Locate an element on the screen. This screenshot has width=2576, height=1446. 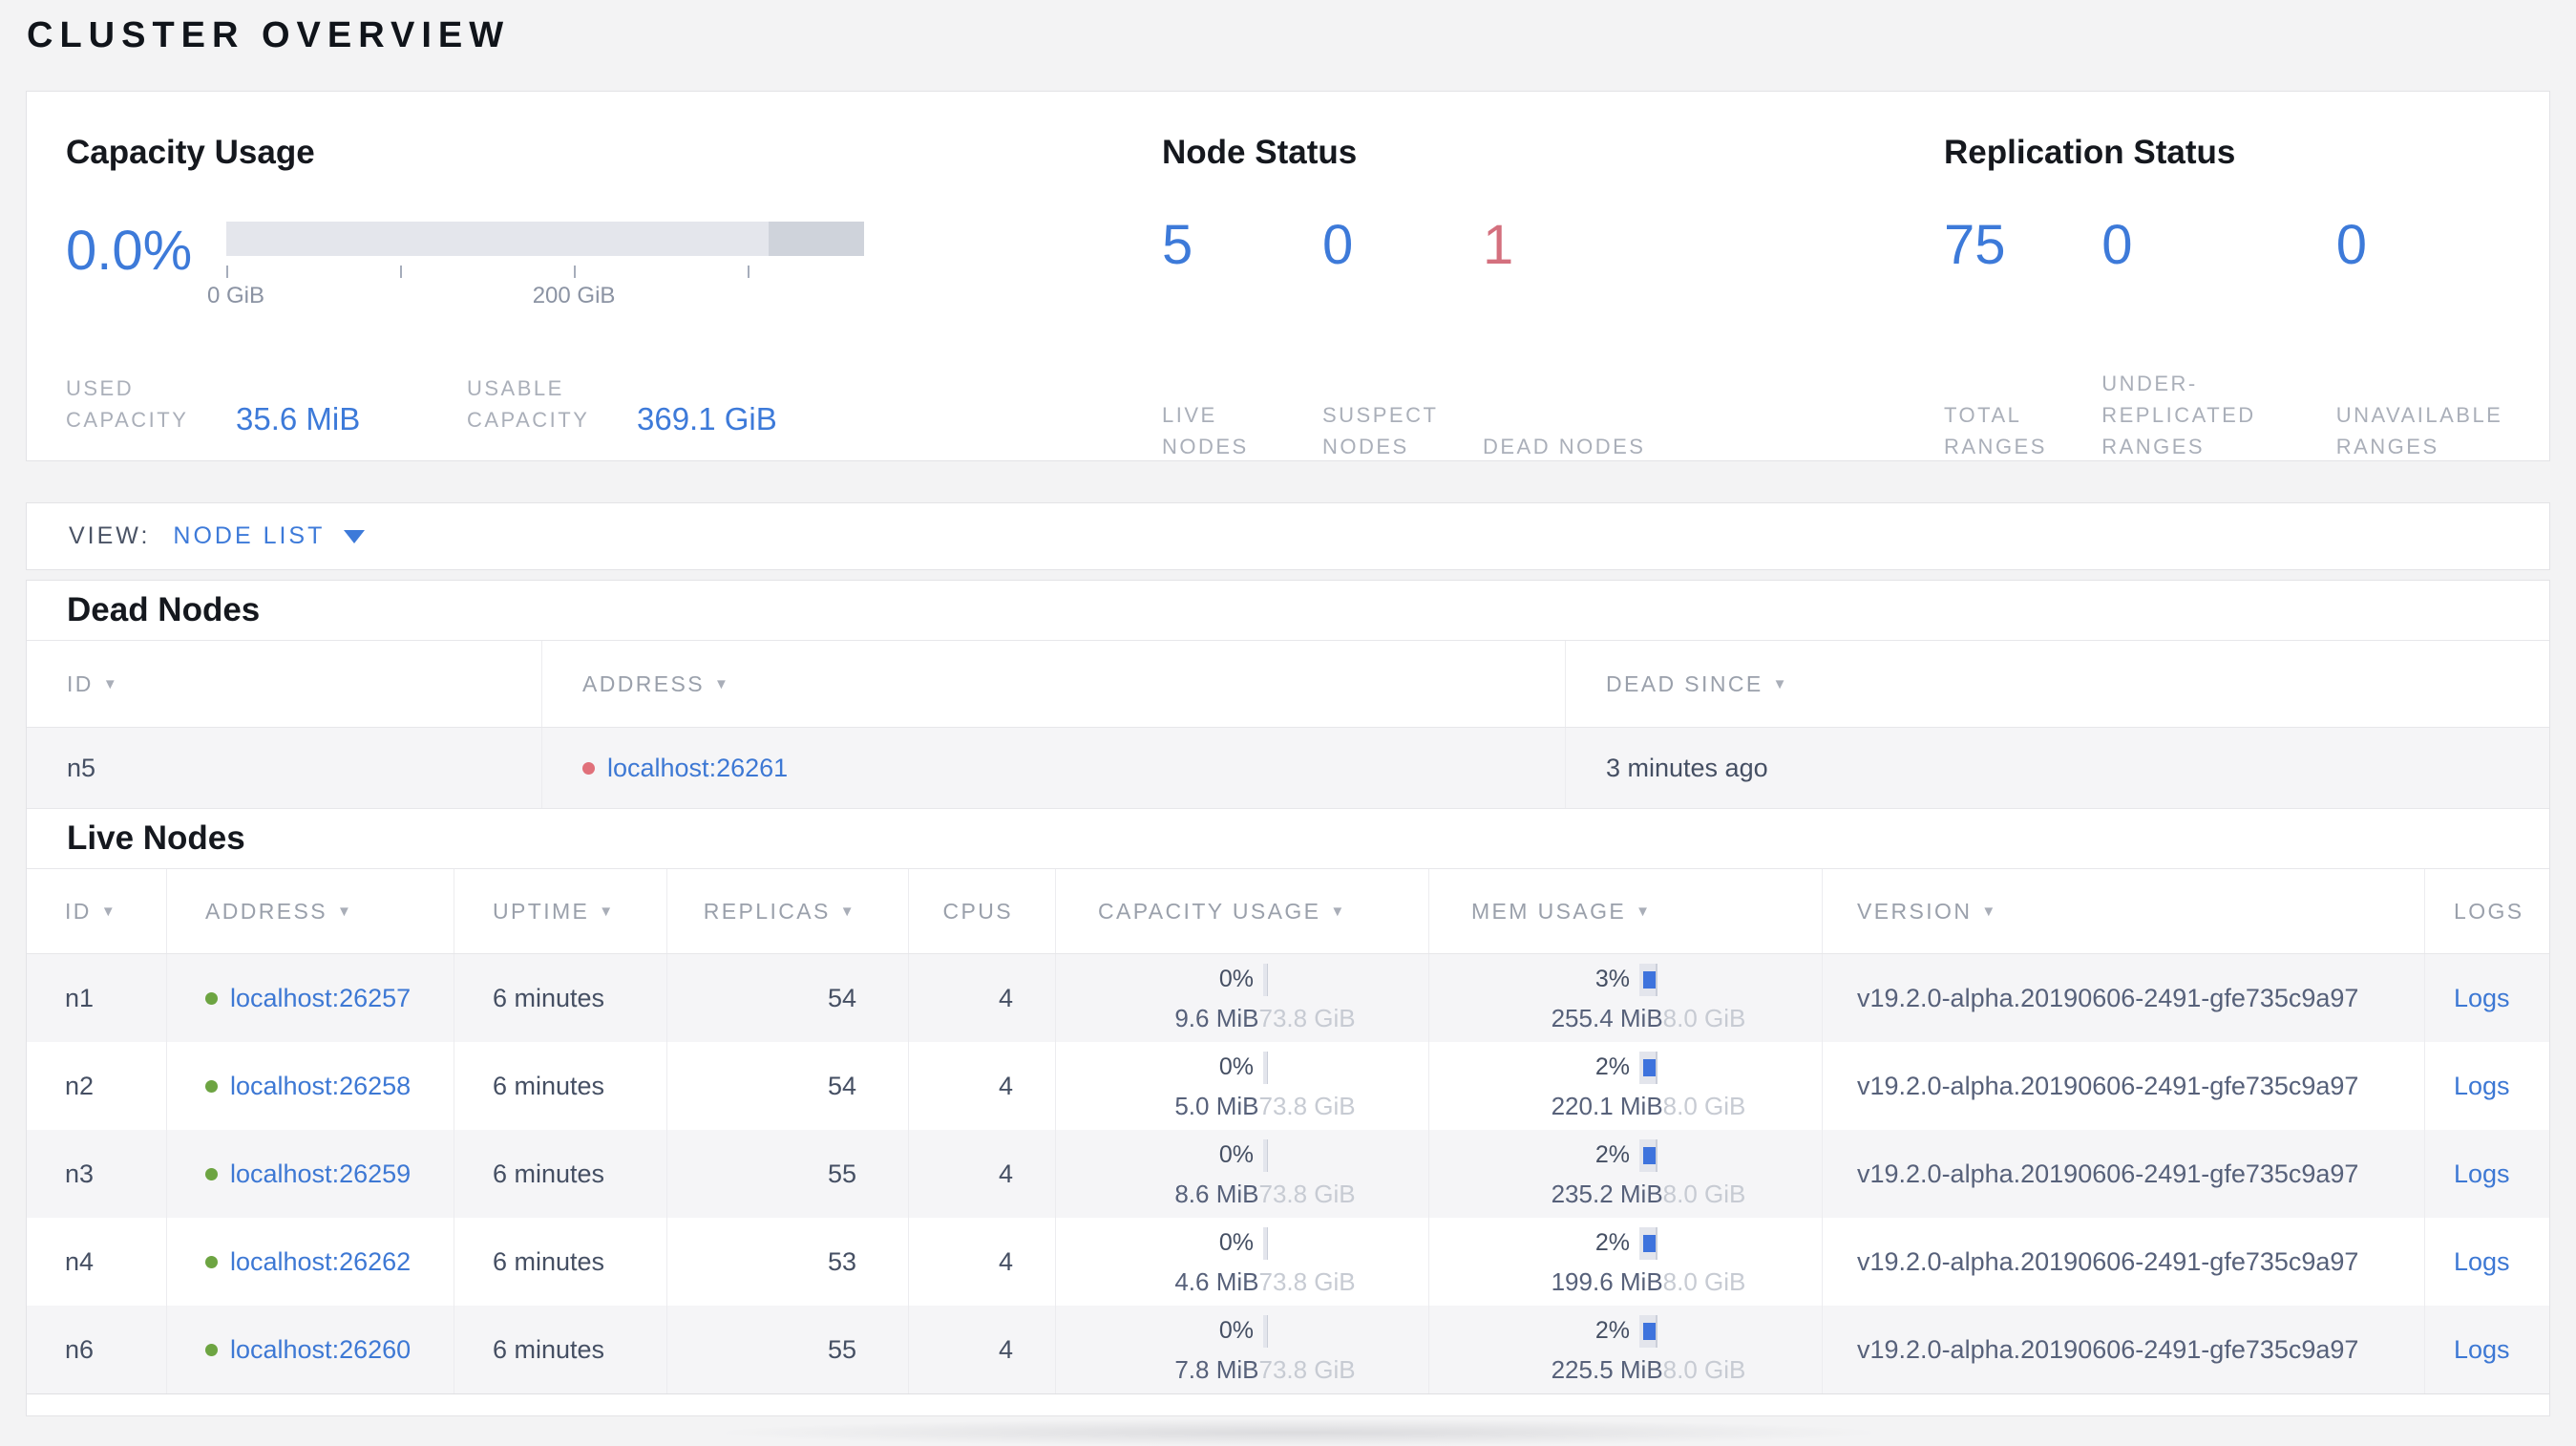
node-capacity-usage: 0% 4.6 MiB 73.8 GiB is located at coordinates (1242, 1262).